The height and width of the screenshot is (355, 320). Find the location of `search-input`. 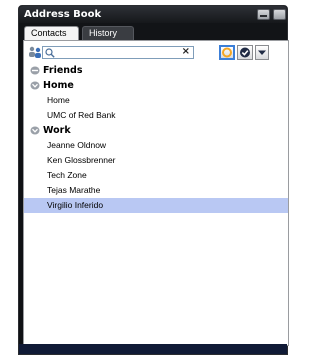

search-input is located at coordinates (119, 52).